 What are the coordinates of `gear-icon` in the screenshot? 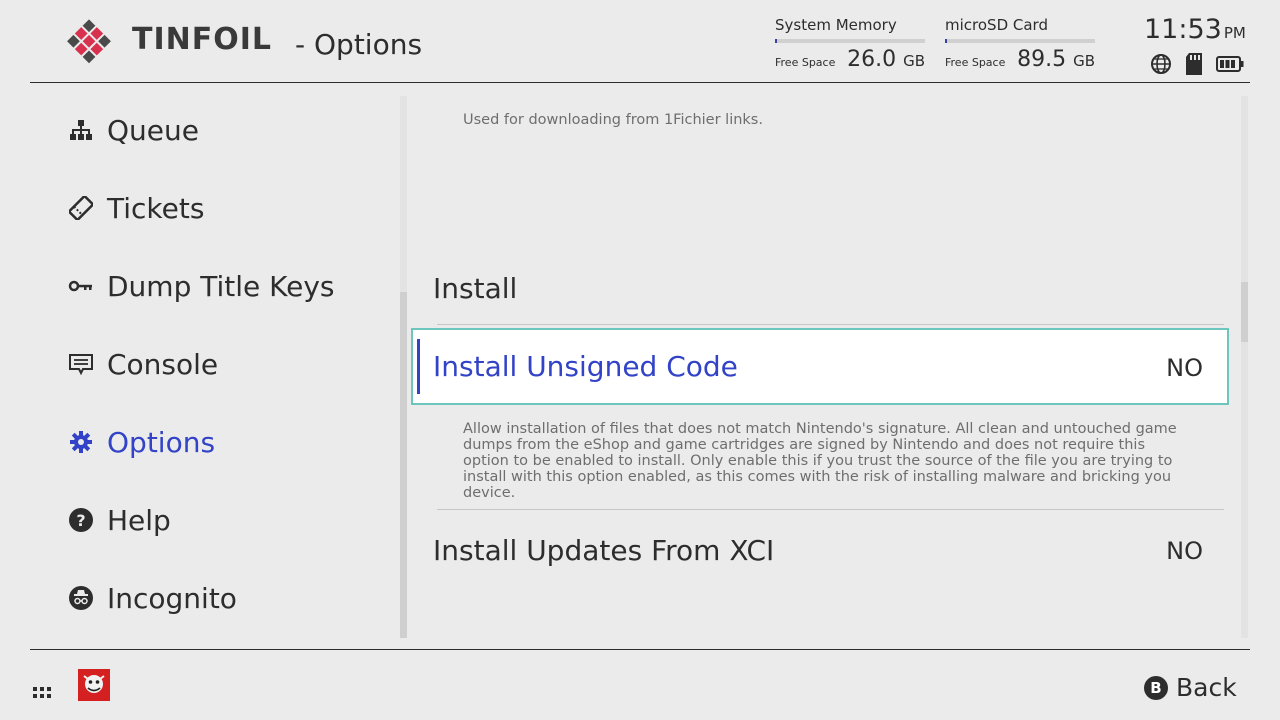 It's located at (81, 442).